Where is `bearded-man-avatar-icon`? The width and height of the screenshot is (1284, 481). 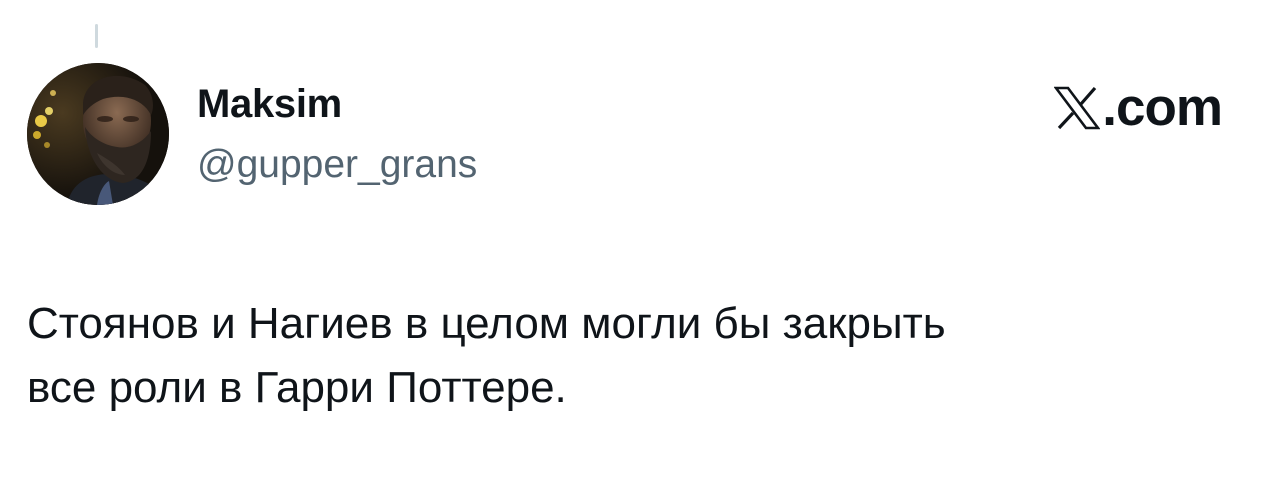
bearded-man-avatar-icon is located at coordinates (98, 134).